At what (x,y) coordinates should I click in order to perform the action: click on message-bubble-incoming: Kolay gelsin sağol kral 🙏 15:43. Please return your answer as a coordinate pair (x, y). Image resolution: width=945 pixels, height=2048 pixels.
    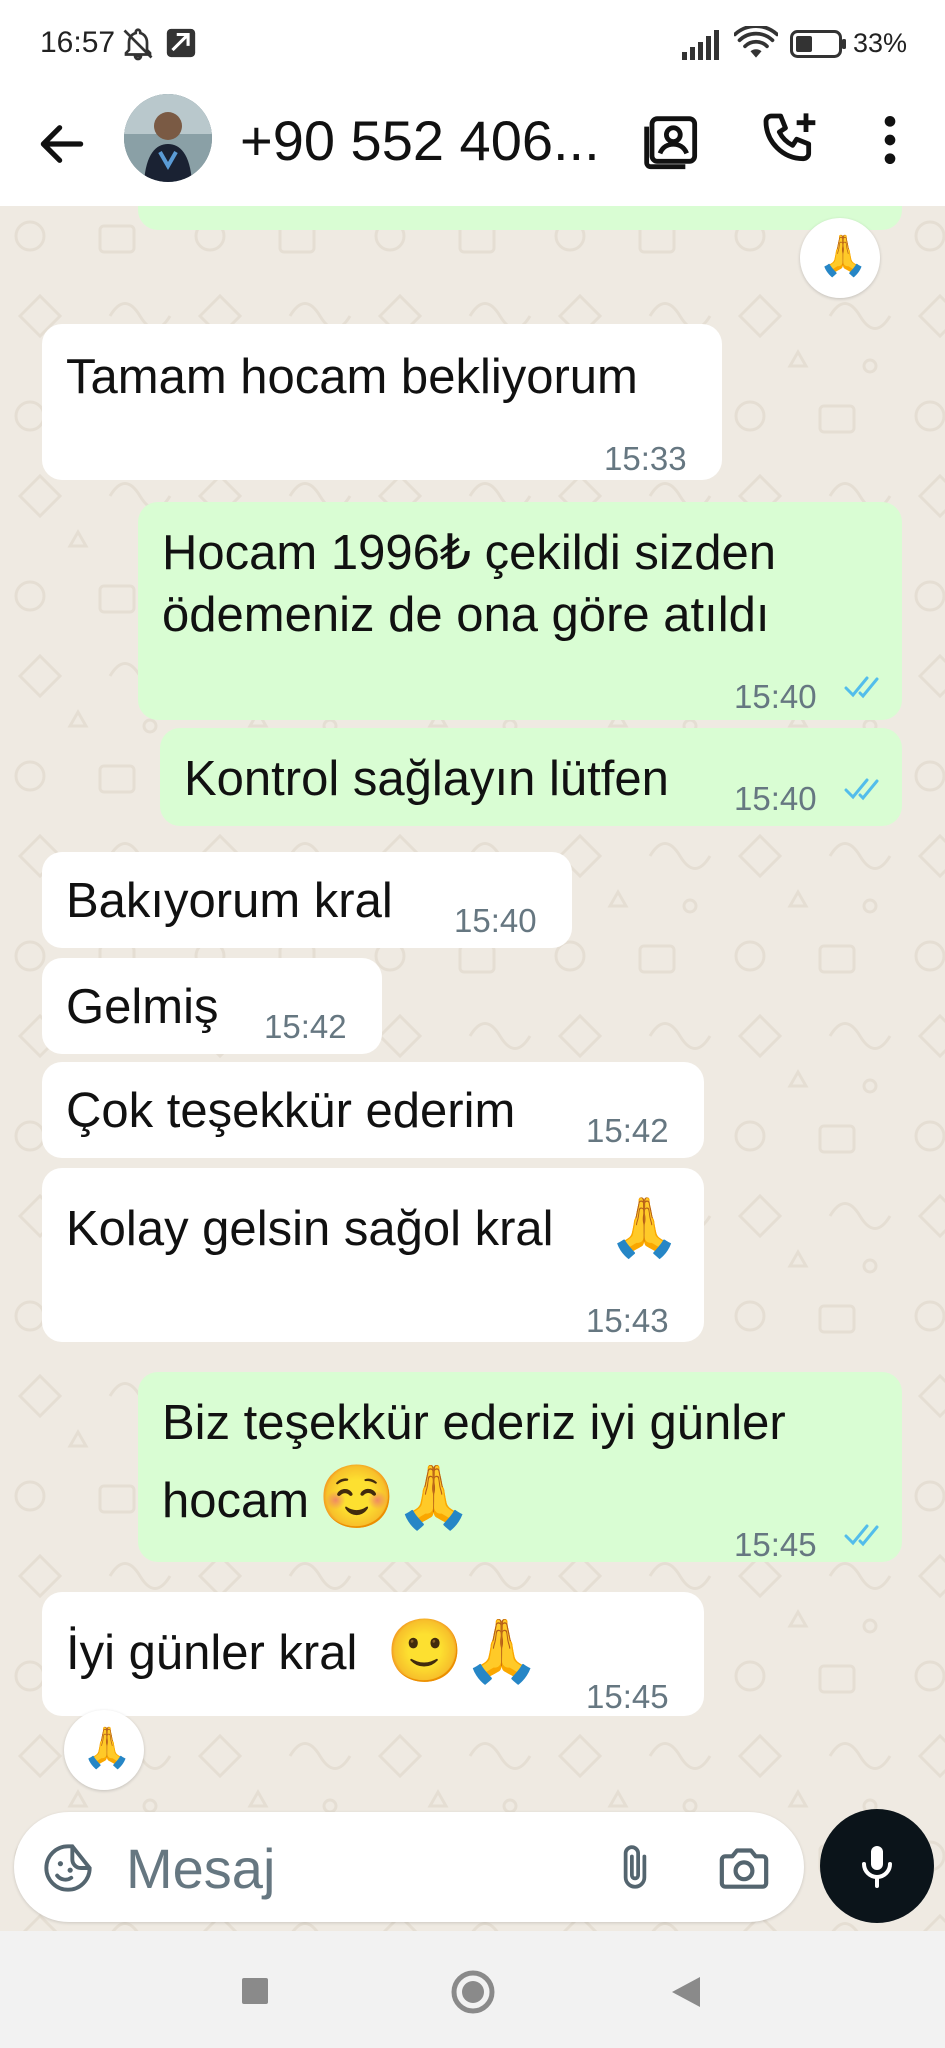
    Looking at the image, I should click on (373, 1255).